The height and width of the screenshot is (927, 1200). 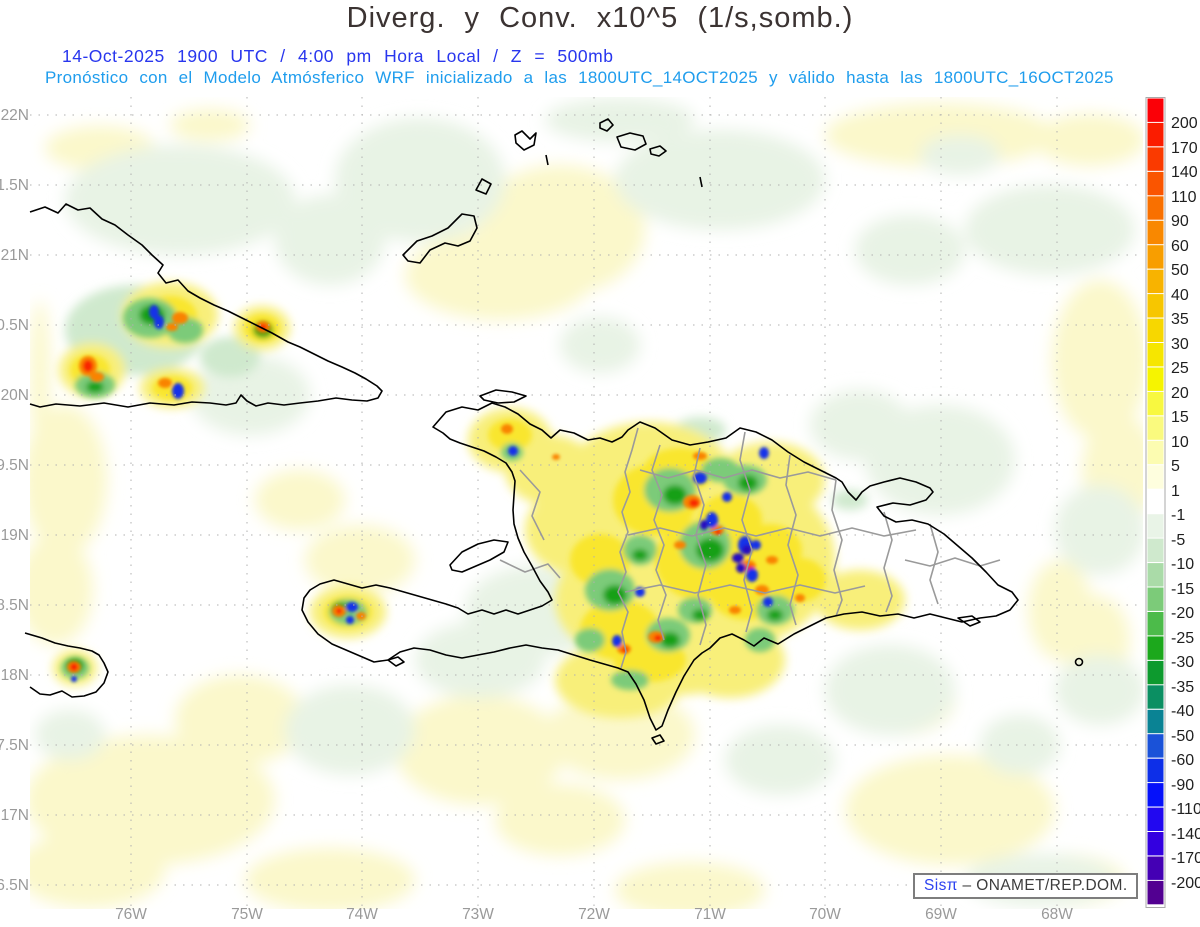 What do you see at coordinates (1182, 736) in the screenshot?
I see `colorbar-label: -50` at bounding box center [1182, 736].